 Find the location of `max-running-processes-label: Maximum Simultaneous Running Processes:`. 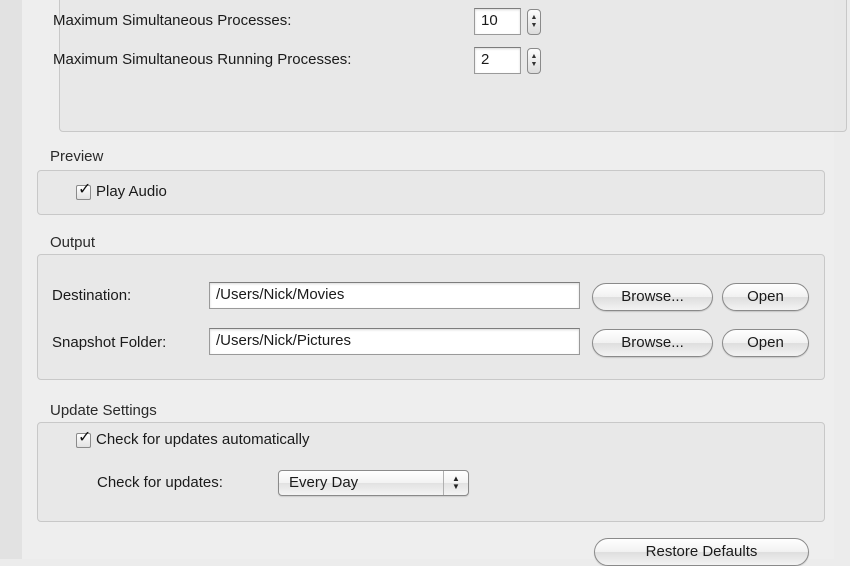

max-running-processes-label: Maximum Simultaneous Running Processes: is located at coordinates (202, 59).